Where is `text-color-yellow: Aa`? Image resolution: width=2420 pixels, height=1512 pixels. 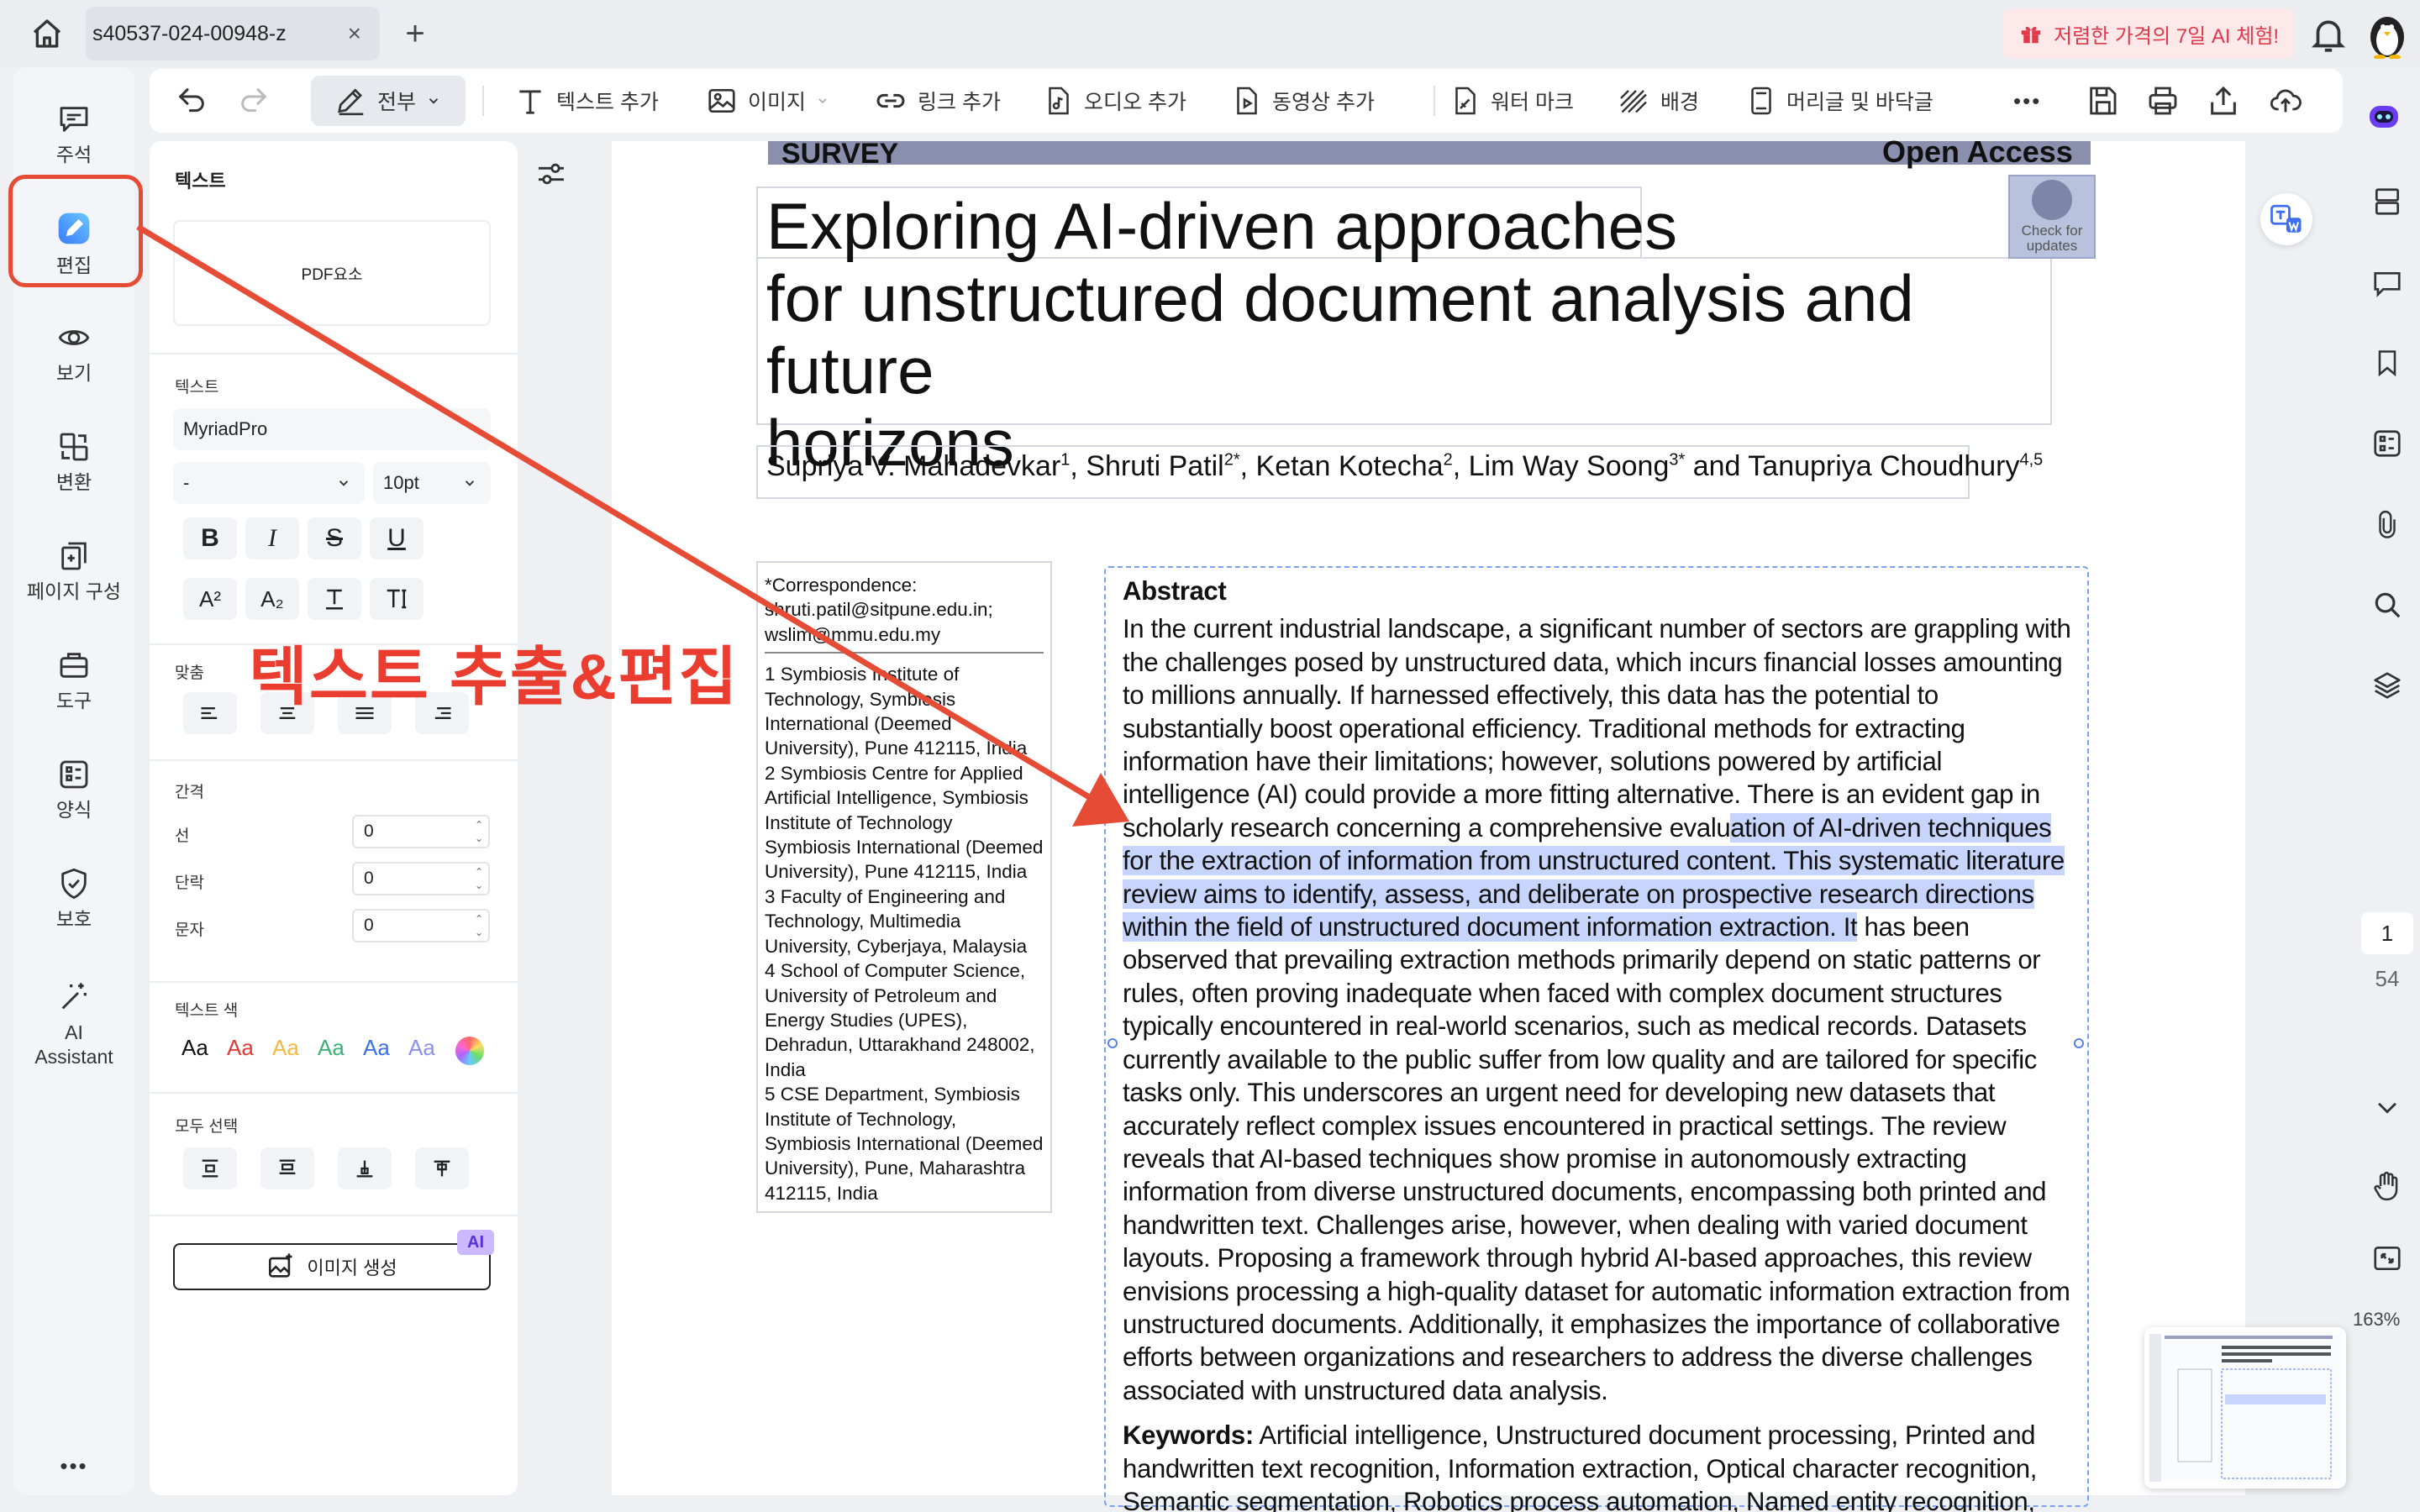
text-color-yellow: Aa is located at coordinates (285, 1048).